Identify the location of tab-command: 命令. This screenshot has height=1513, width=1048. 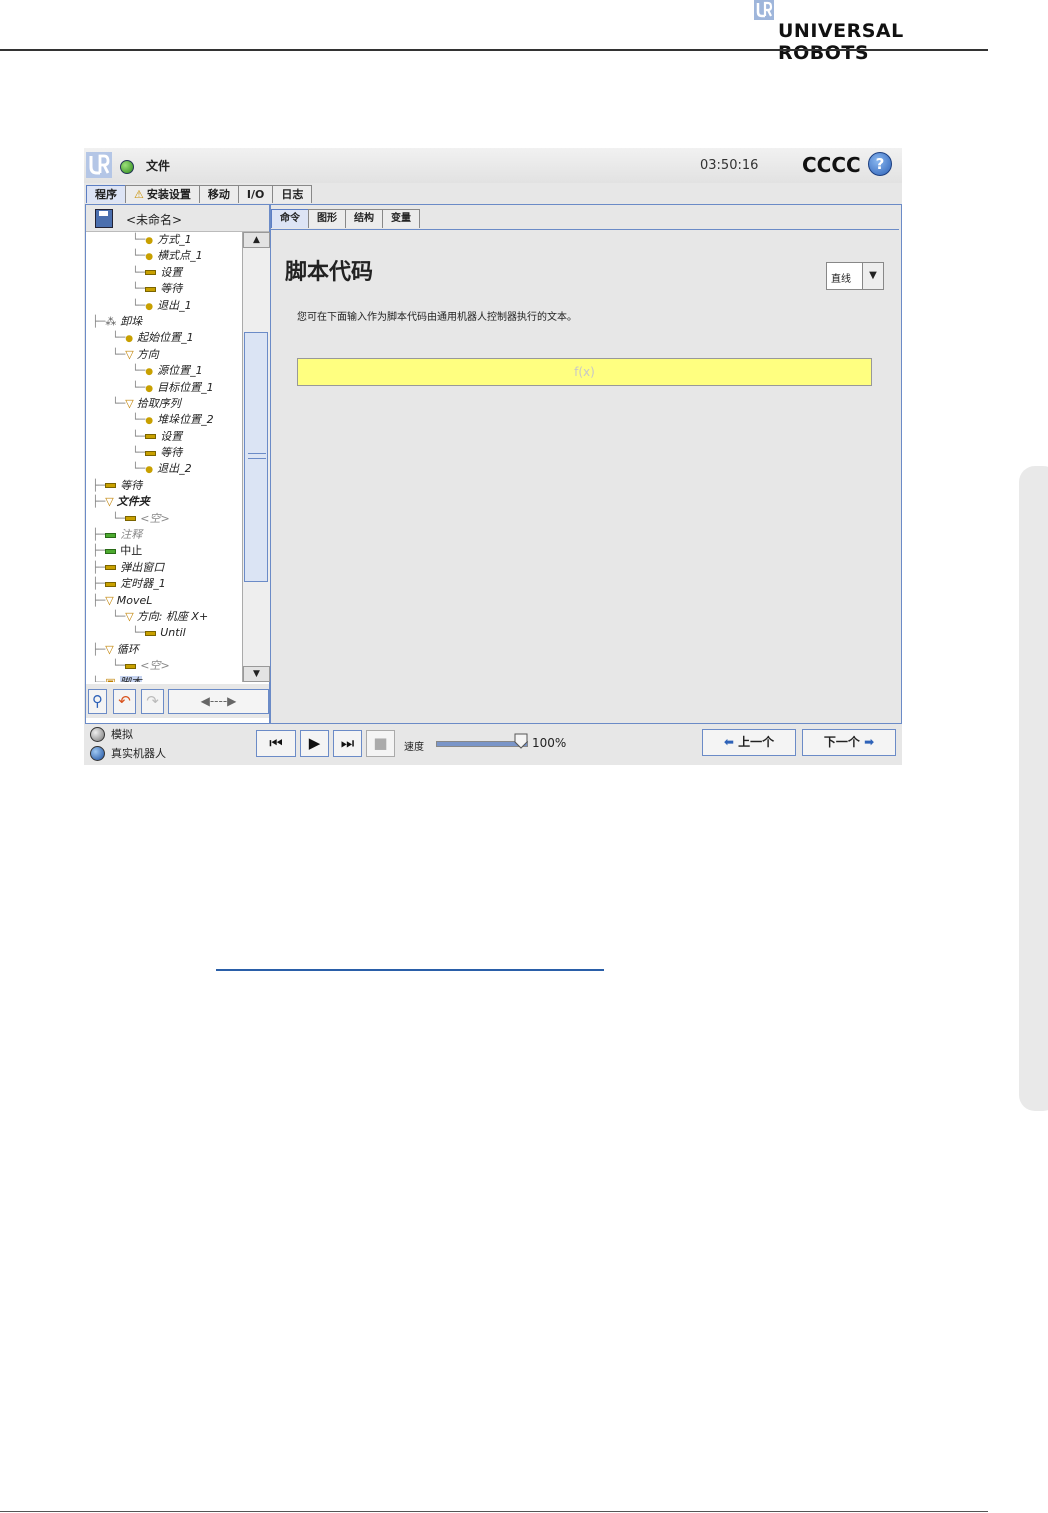
(290, 218).